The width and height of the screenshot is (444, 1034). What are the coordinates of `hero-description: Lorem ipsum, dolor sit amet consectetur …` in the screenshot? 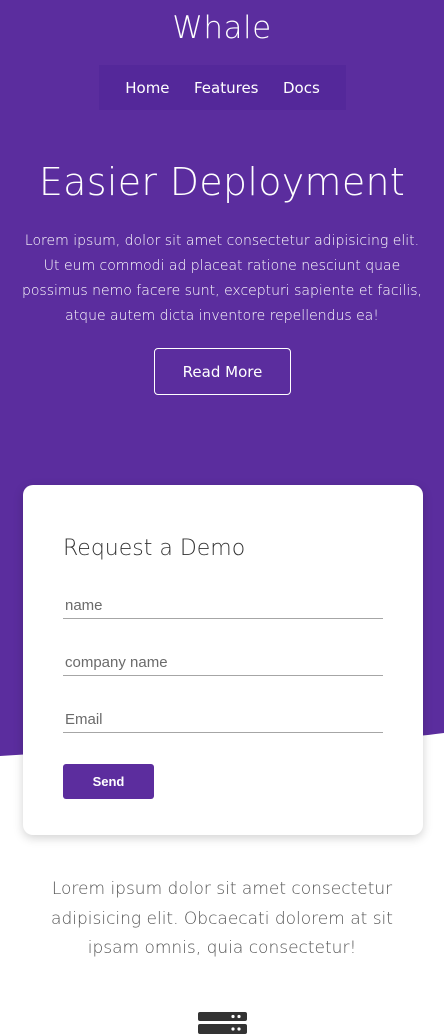 It's located at (221, 278).